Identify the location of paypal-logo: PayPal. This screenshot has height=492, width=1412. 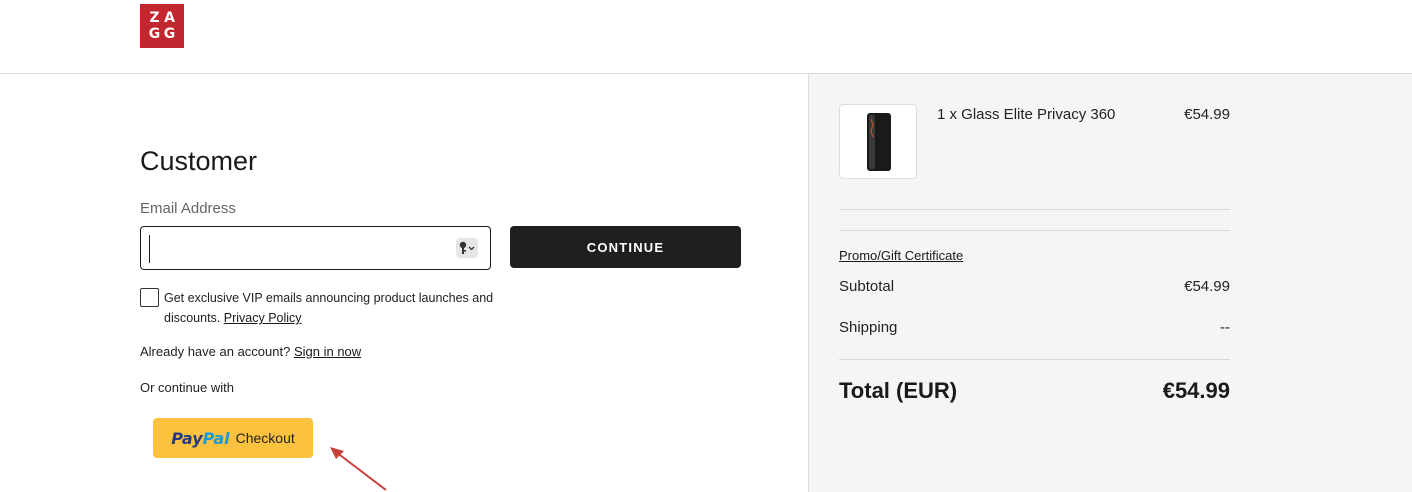
(200, 438).